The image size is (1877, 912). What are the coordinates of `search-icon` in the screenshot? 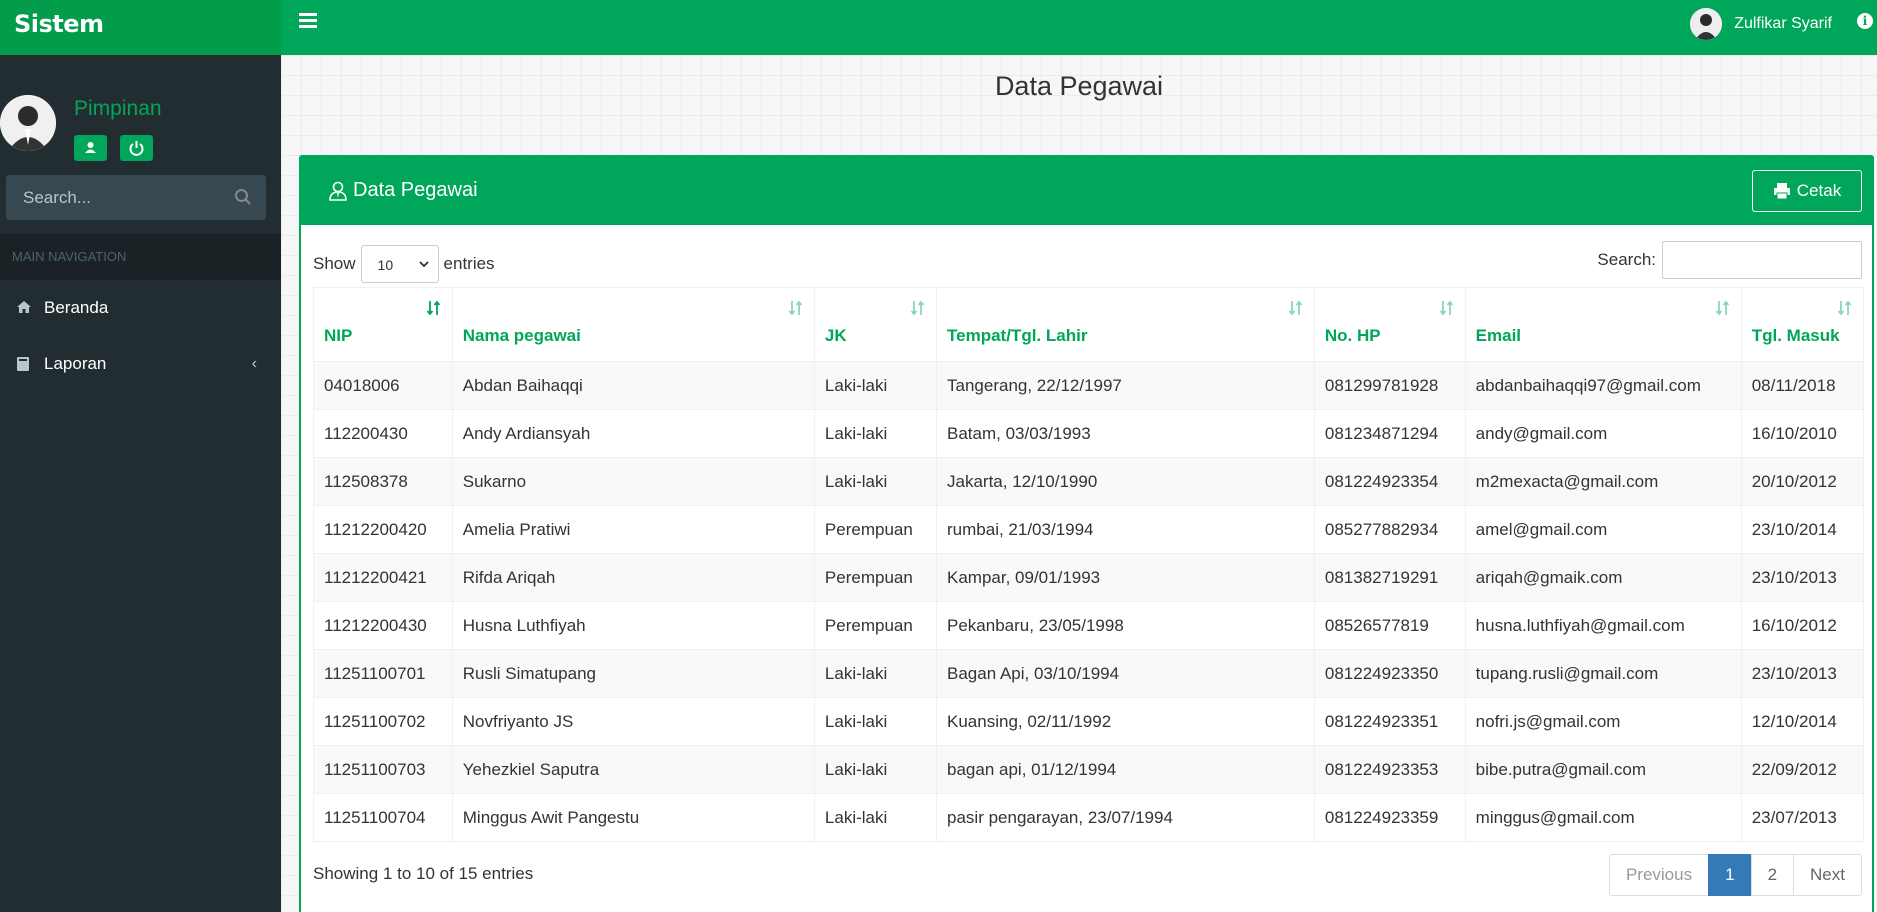 It's located at (243, 197).